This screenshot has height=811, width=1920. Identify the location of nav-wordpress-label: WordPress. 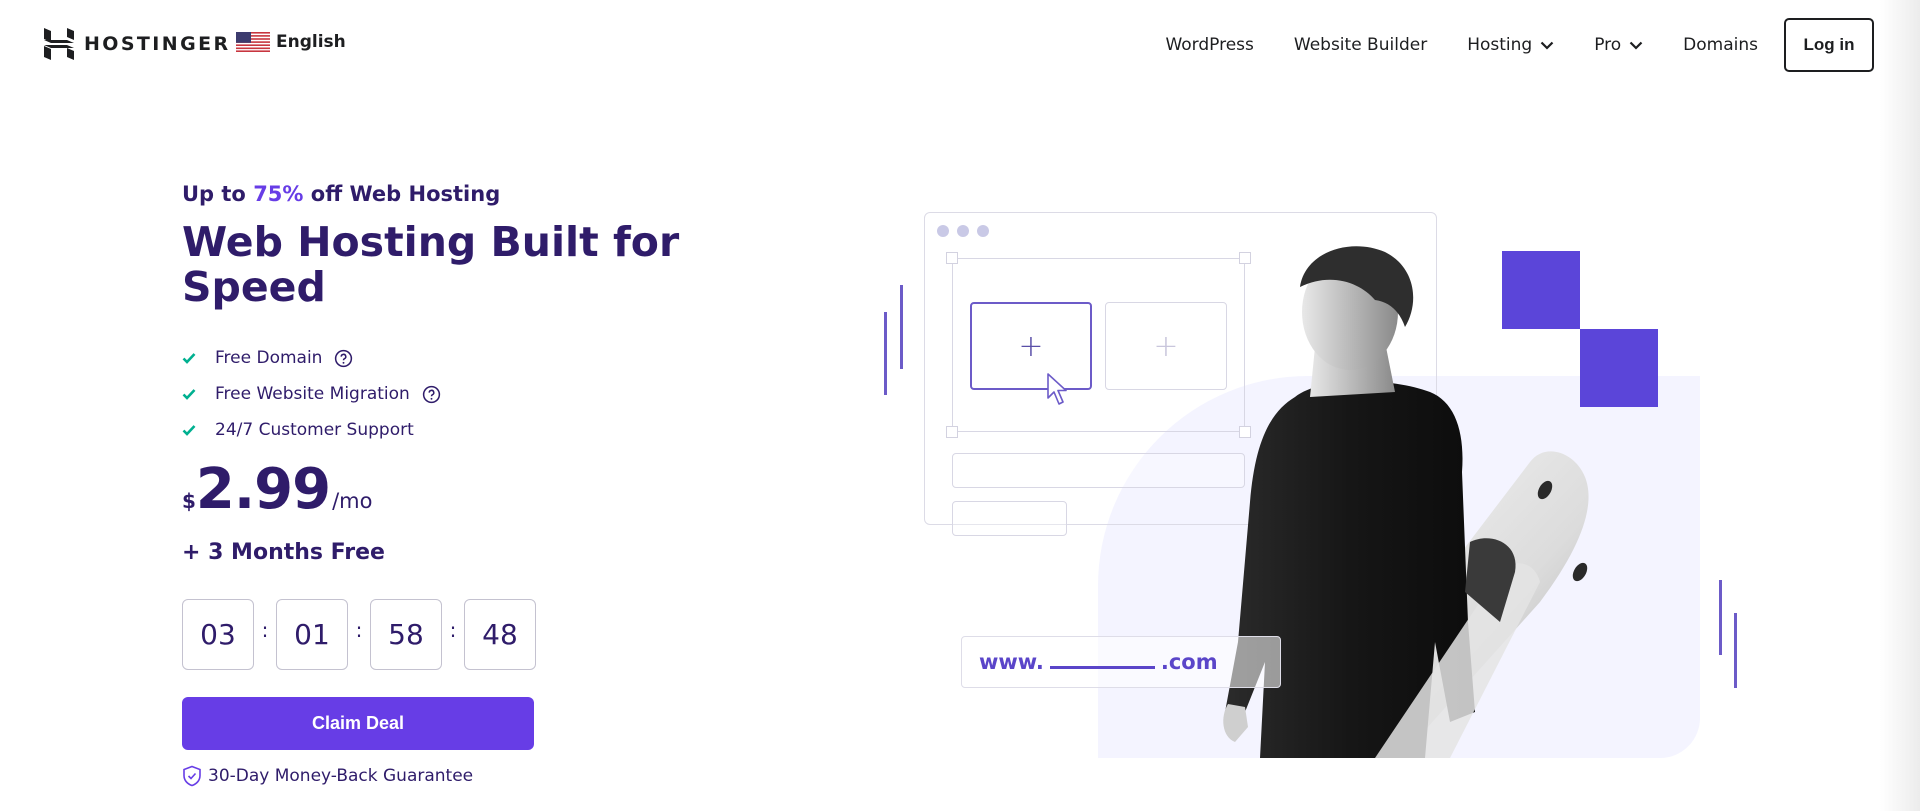
(1209, 45).